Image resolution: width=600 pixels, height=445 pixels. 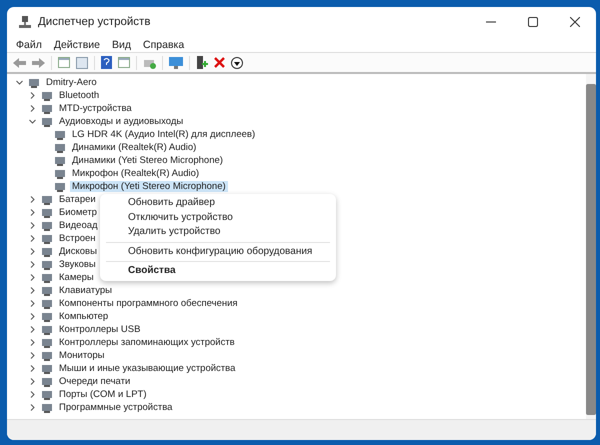 I want to click on menu-item: Действие, so click(x=77, y=44).